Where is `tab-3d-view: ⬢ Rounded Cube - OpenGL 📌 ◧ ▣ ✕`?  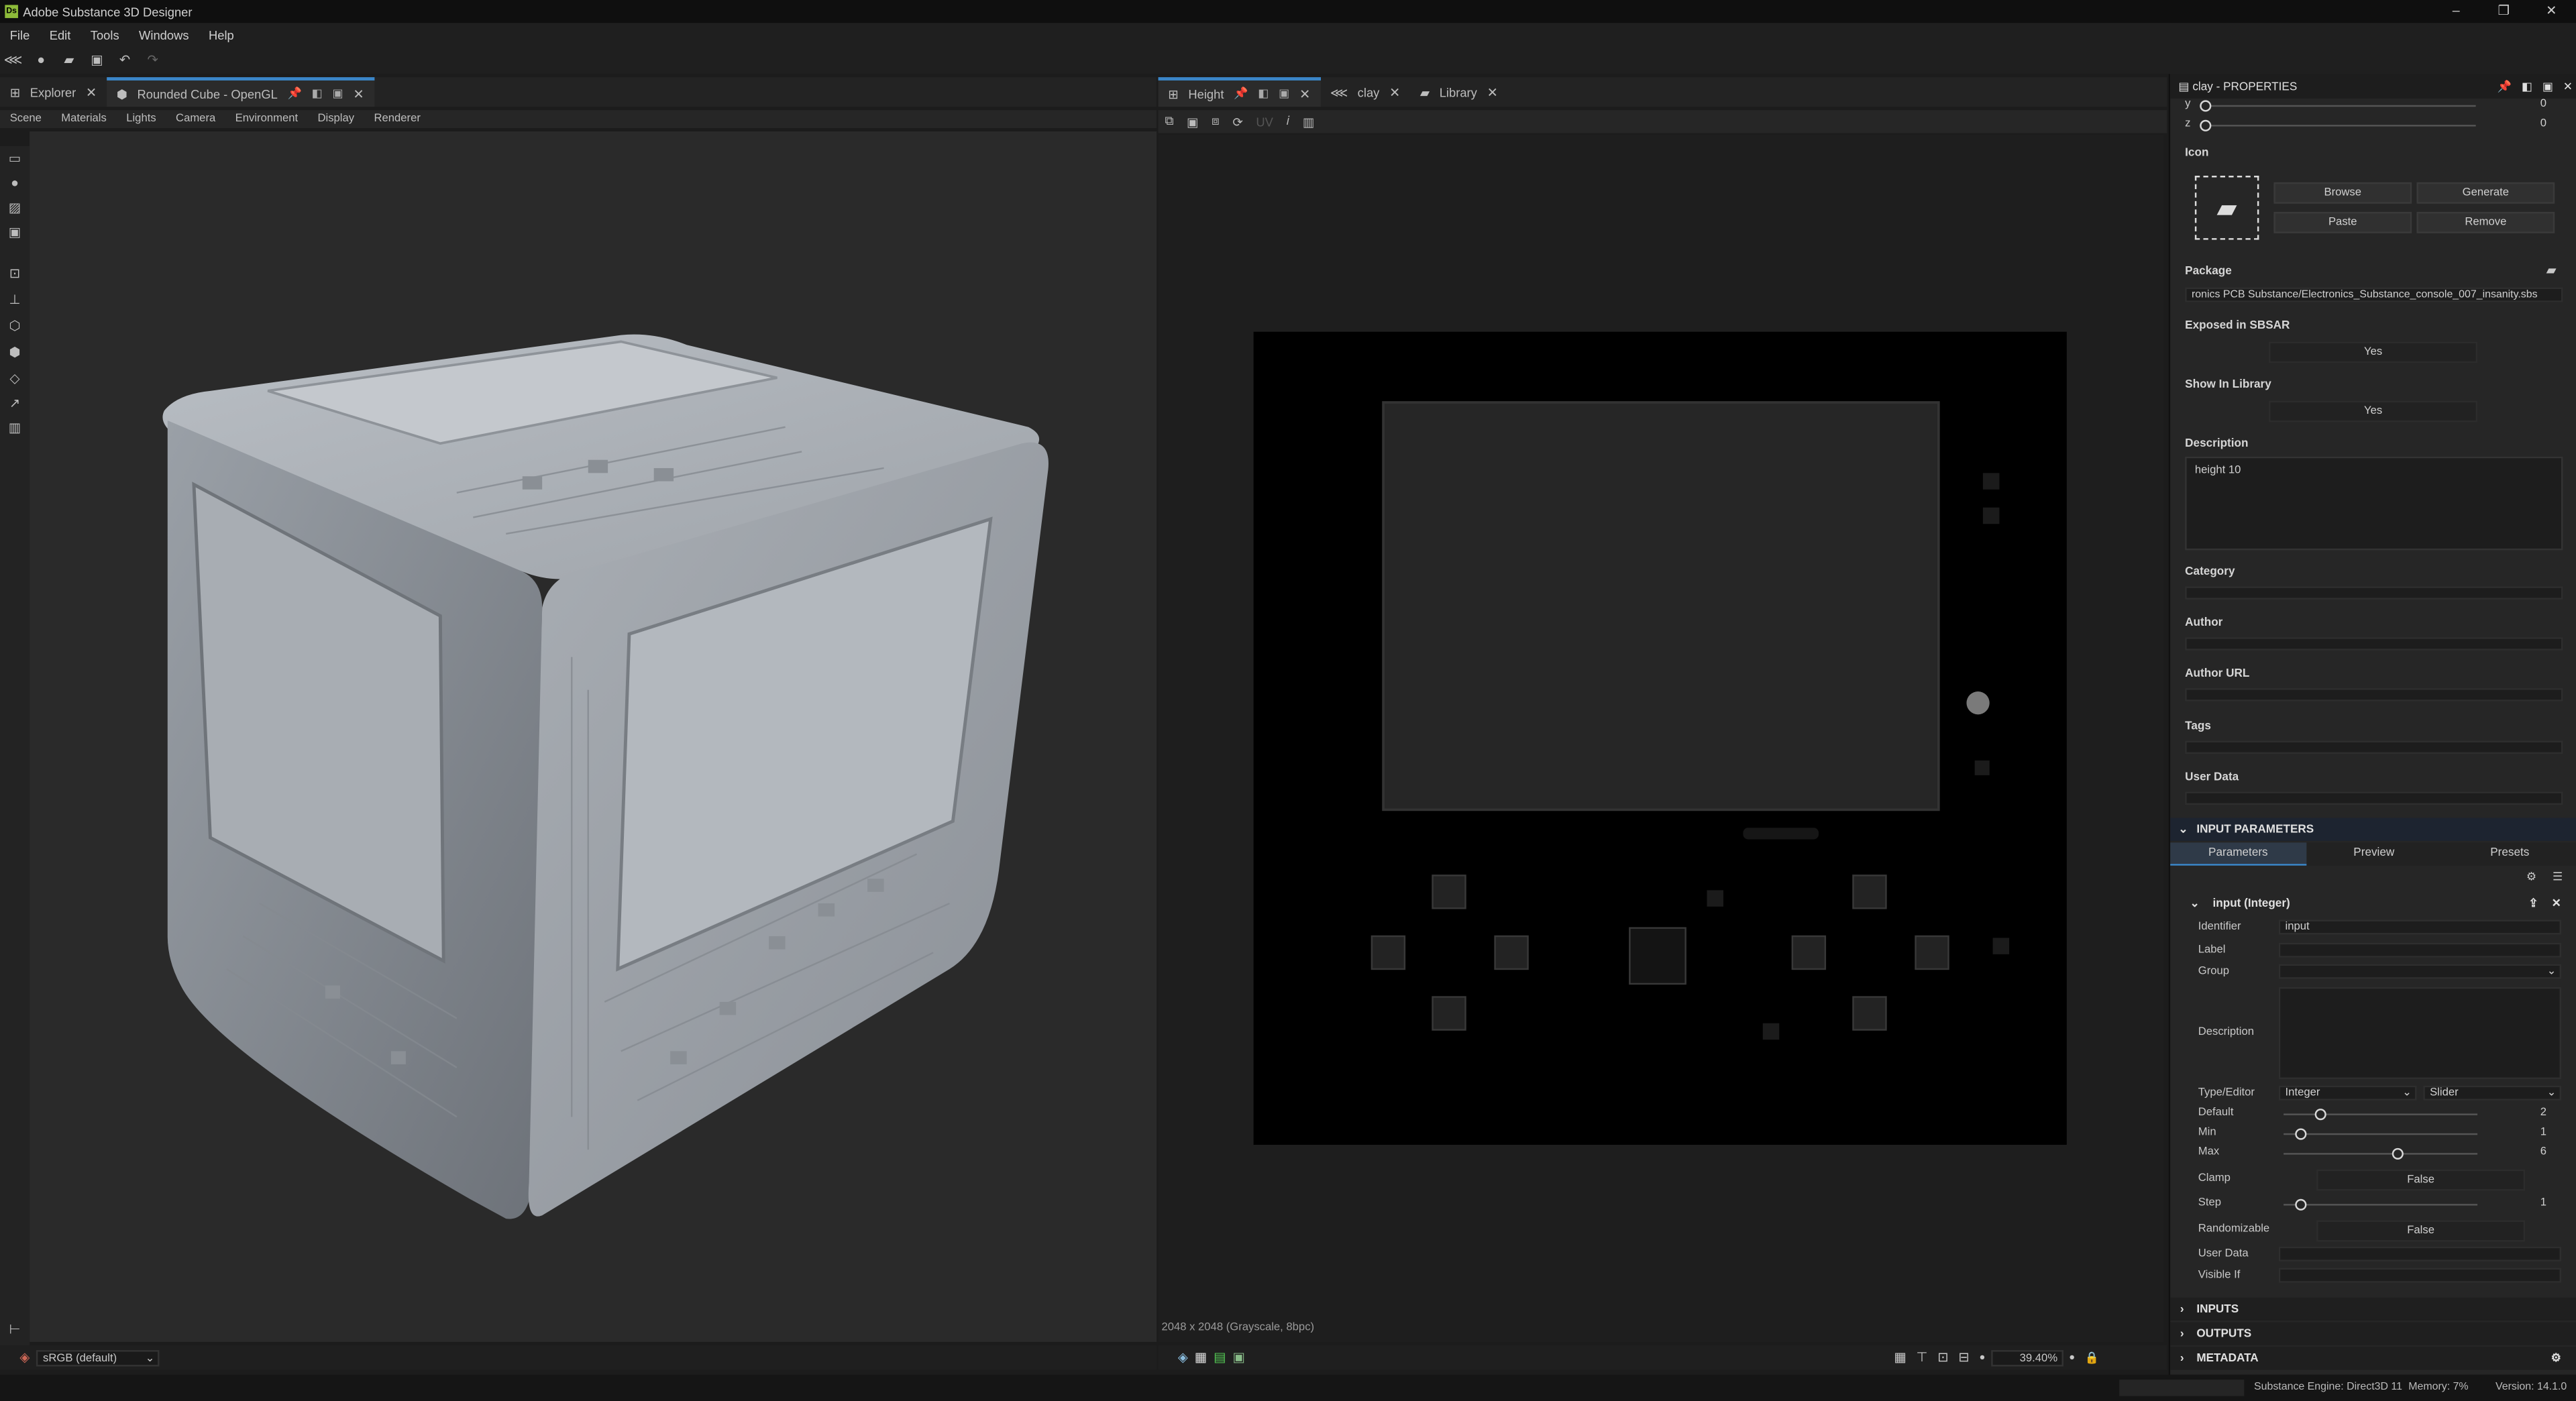 tab-3d-view: ⬢ Rounded Cube - OpenGL 📌 ◧ ▣ ✕ is located at coordinates (240, 92).